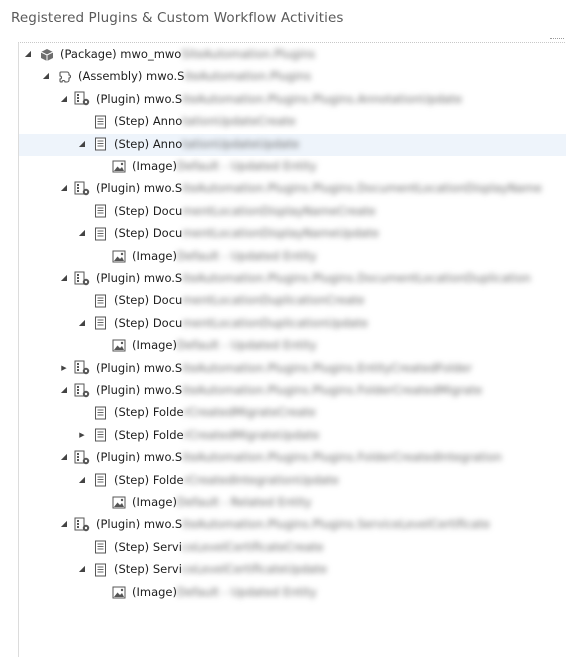 The width and height of the screenshot is (566, 657). What do you see at coordinates (281, 233) in the screenshot?
I see `redacted-label-text: mentLocationDisplayNameUpdate` at bounding box center [281, 233].